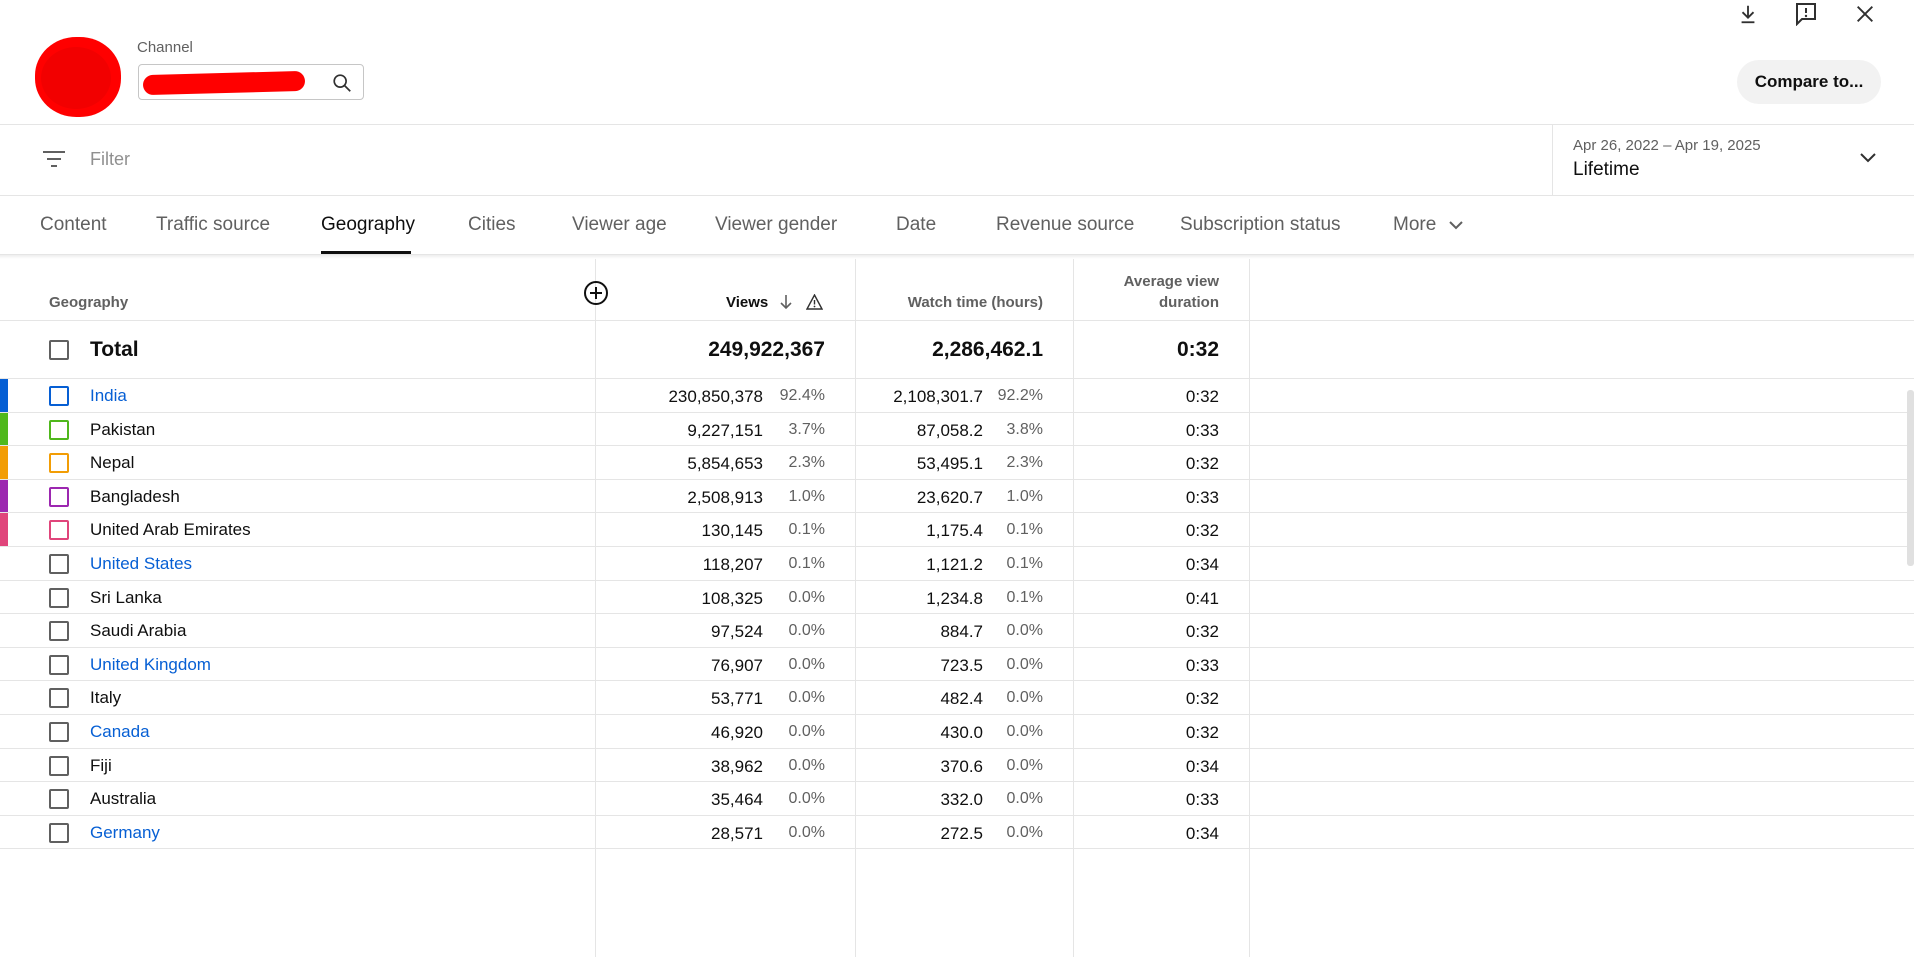  Describe the element at coordinates (596, 293) in the screenshot. I see `add-column-icon` at that location.